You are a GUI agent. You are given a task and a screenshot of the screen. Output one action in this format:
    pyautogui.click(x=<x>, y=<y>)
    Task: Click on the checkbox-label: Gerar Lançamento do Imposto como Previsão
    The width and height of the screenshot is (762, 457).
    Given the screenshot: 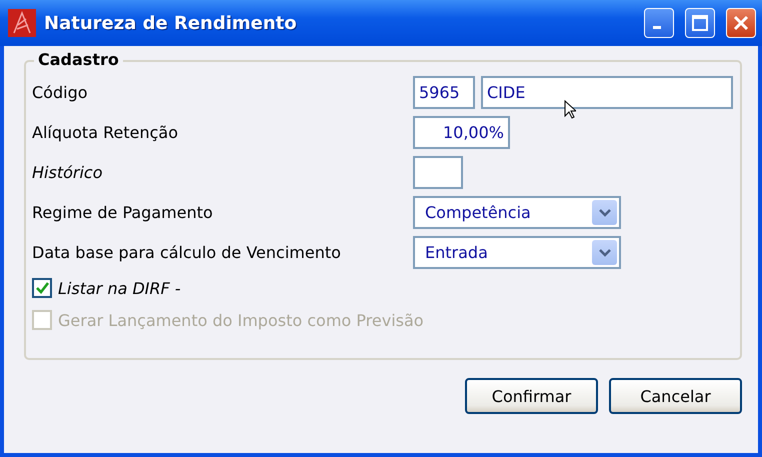 What is the action you would take?
    pyautogui.click(x=241, y=320)
    